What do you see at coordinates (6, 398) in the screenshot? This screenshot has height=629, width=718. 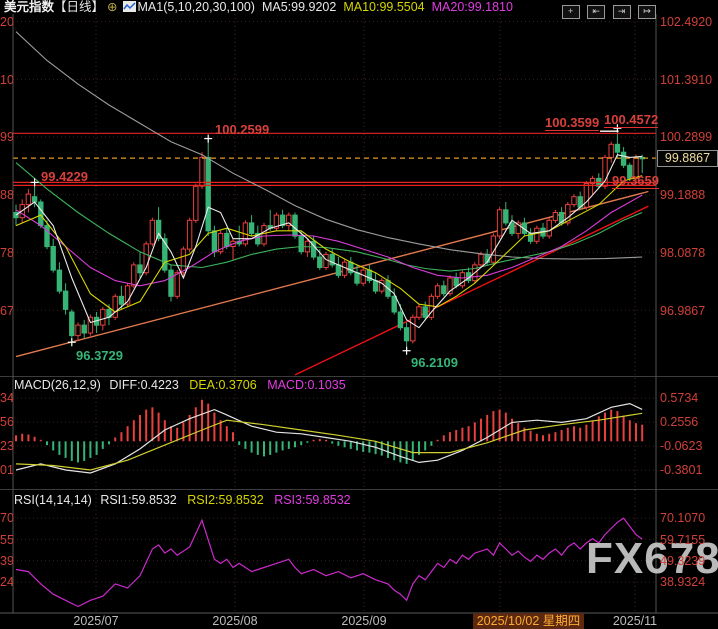 I see `axis-label-clipped: 34` at bounding box center [6, 398].